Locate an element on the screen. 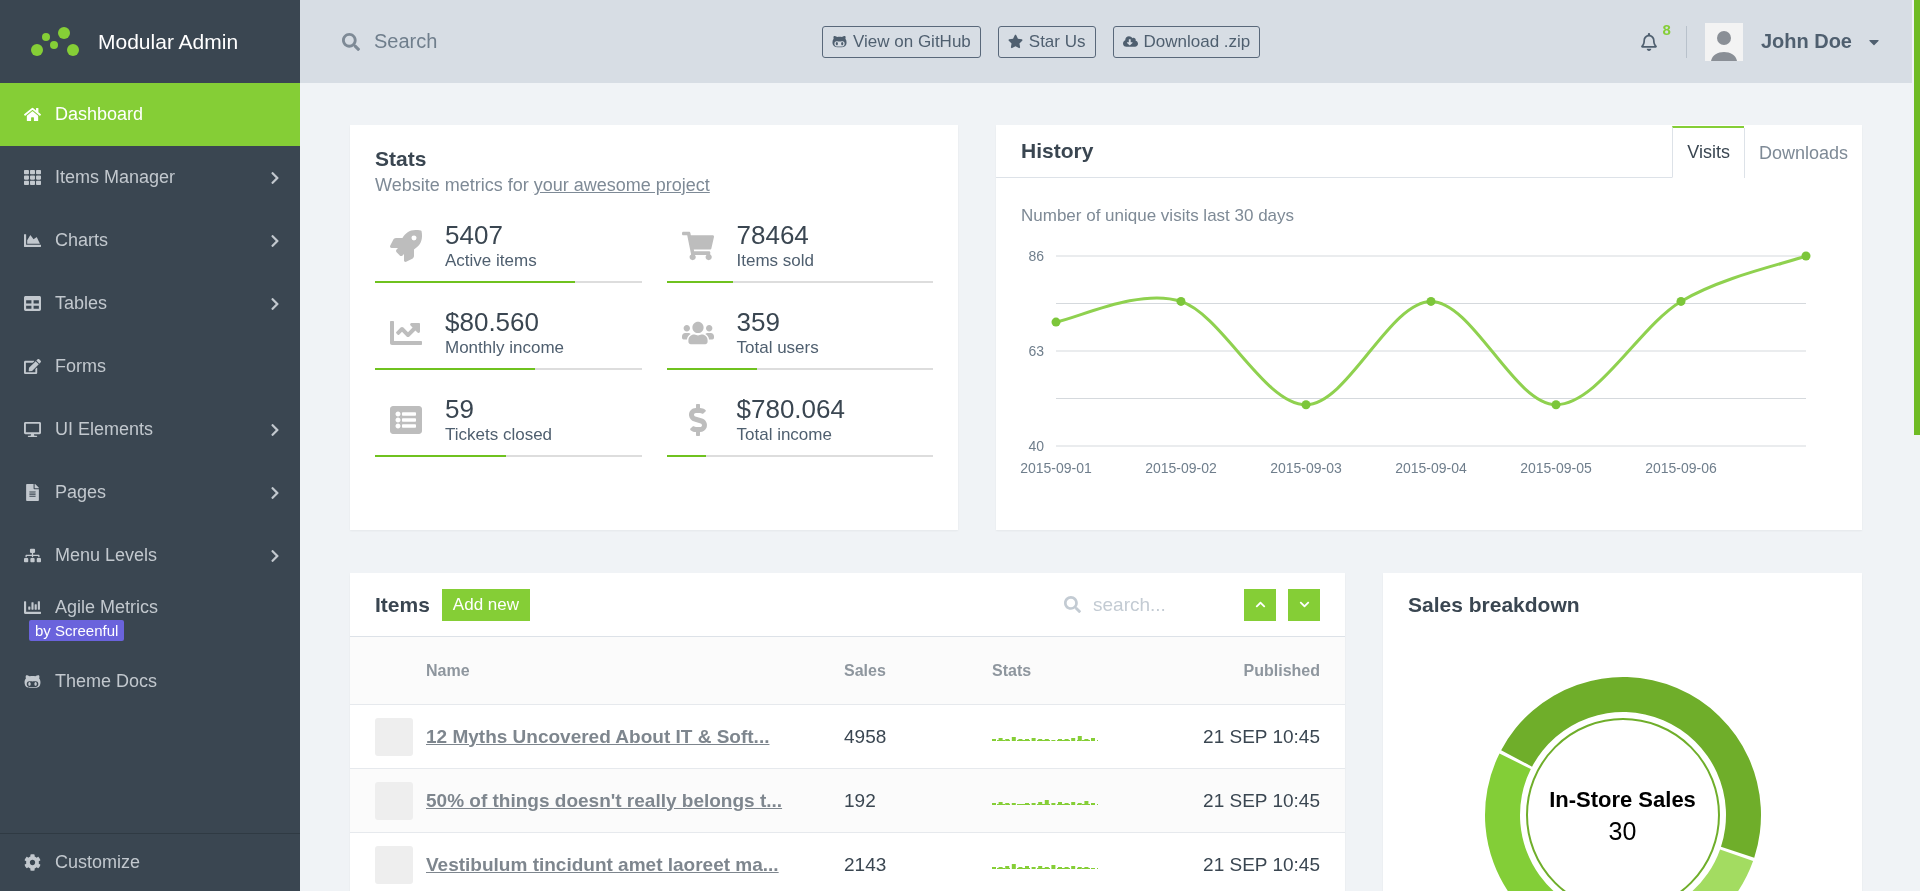  area-chart-icon is located at coordinates (32, 240).